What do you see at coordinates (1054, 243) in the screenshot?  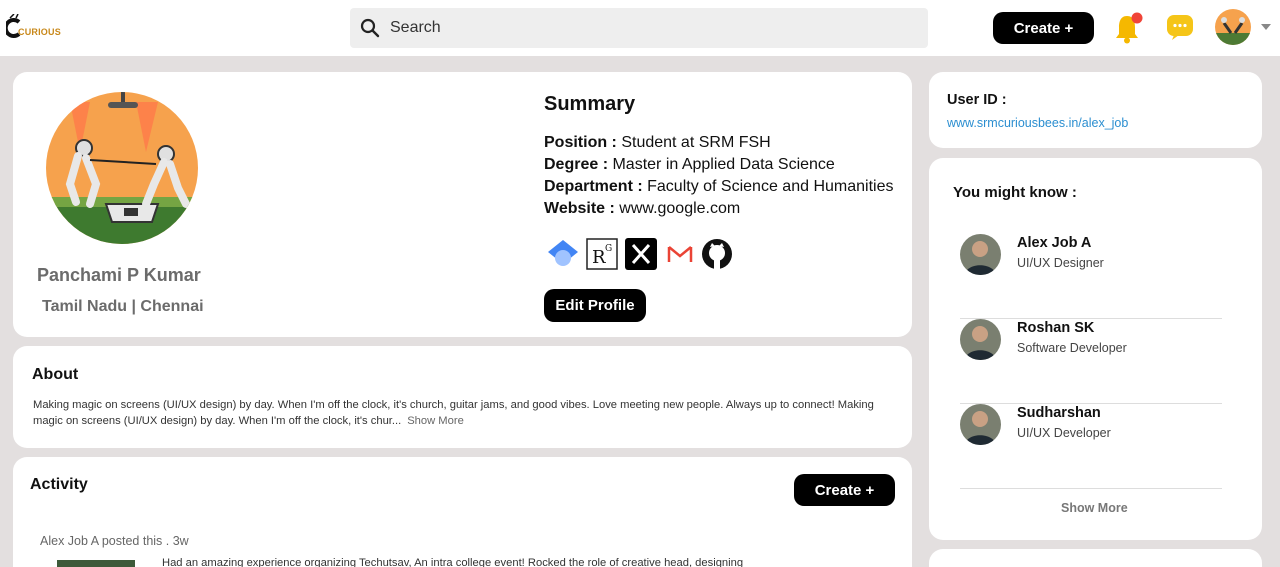 I see `person-name: Alex Job A` at bounding box center [1054, 243].